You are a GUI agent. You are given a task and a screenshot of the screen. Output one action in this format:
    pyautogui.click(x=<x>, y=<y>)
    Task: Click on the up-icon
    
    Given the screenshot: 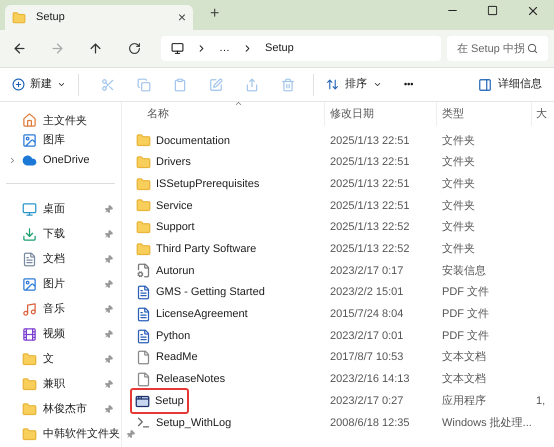 What is the action you would take?
    pyautogui.click(x=95, y=48)
    